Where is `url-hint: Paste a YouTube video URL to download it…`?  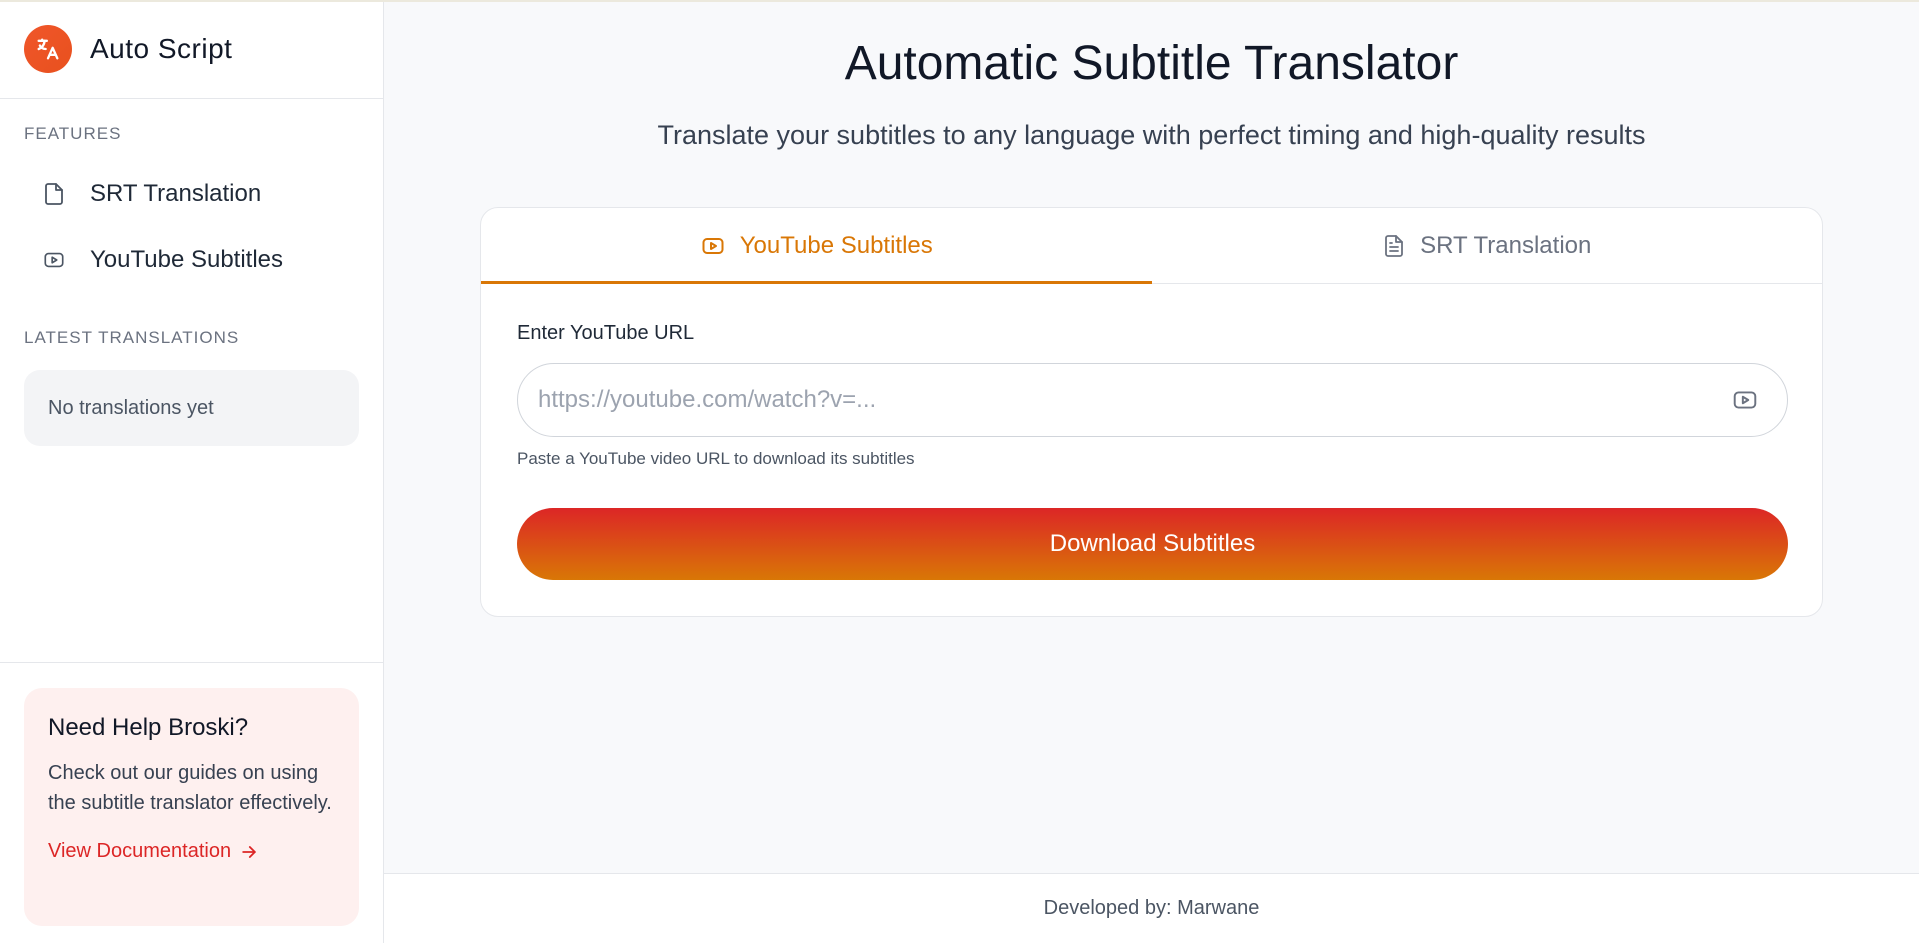
url-hint: Paste a YouTube video URL to download it… is located at coordinates (716, 458).